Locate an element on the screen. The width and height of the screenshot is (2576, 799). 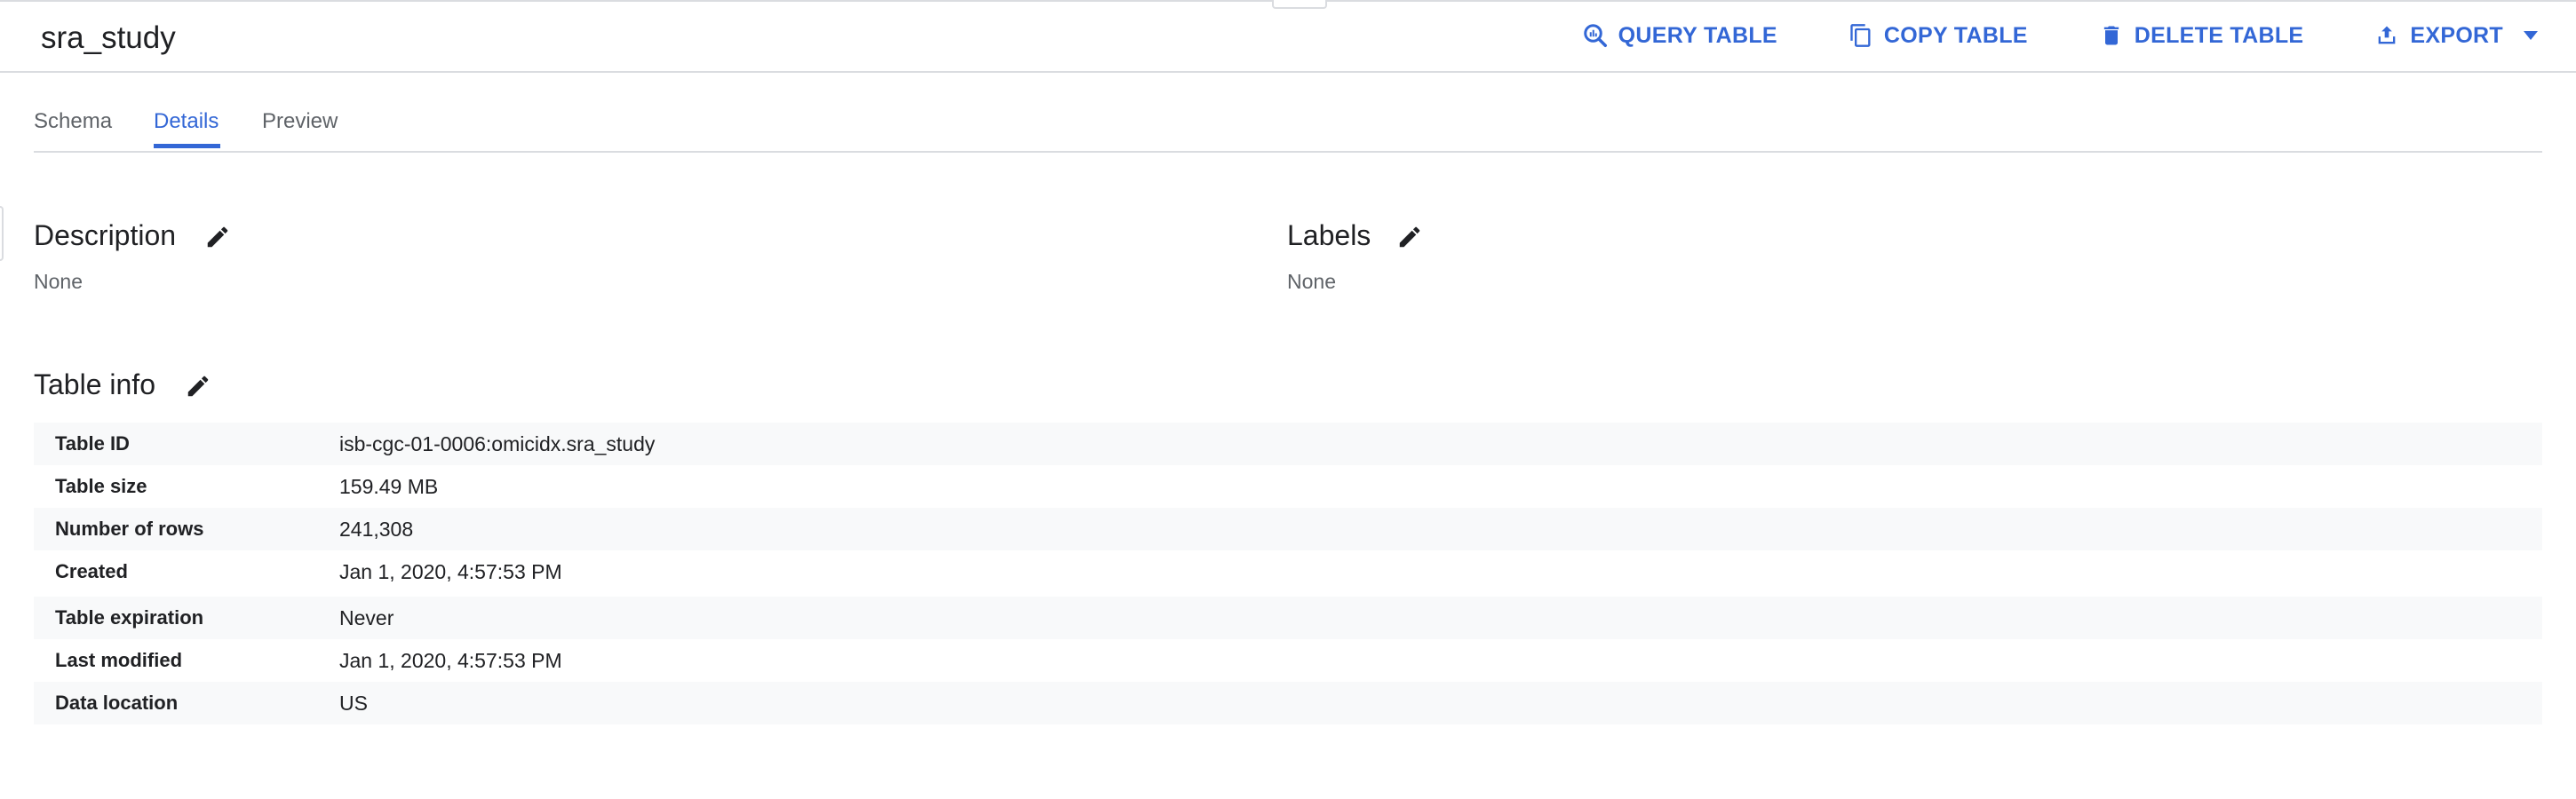
query-table-label: QUERY TABLE is located at coordinates (1697, 35).